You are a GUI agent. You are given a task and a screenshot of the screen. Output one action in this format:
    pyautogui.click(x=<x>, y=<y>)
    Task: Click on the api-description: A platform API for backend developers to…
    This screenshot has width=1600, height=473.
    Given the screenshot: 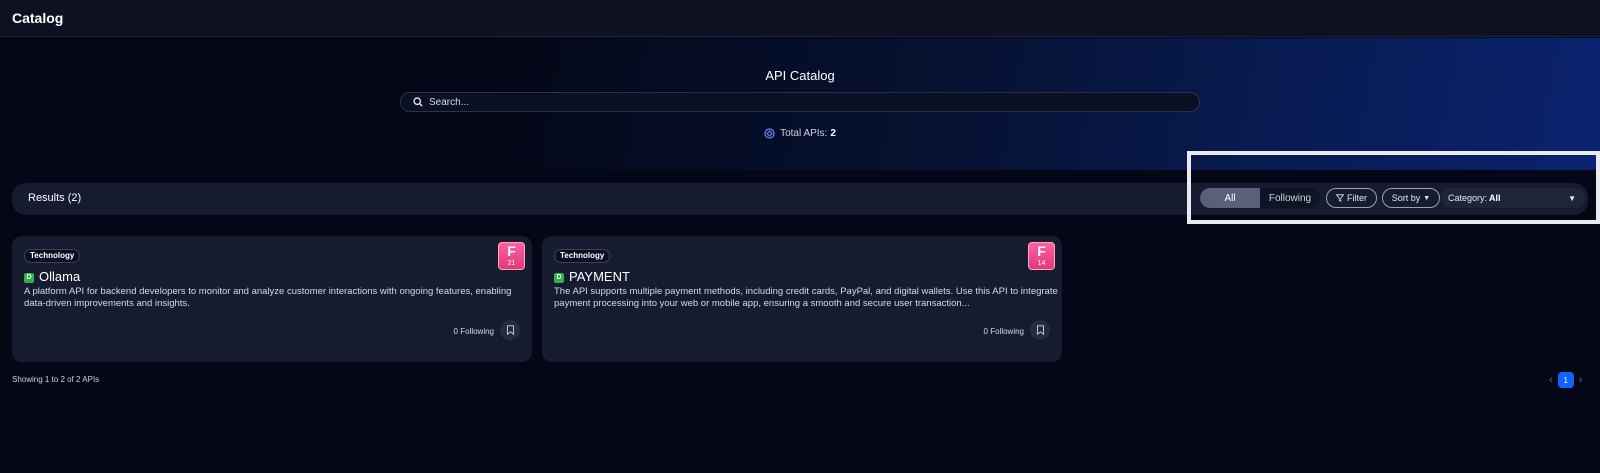 What is the action you would take?
    pyautogui.click(x=268, y=297)
    